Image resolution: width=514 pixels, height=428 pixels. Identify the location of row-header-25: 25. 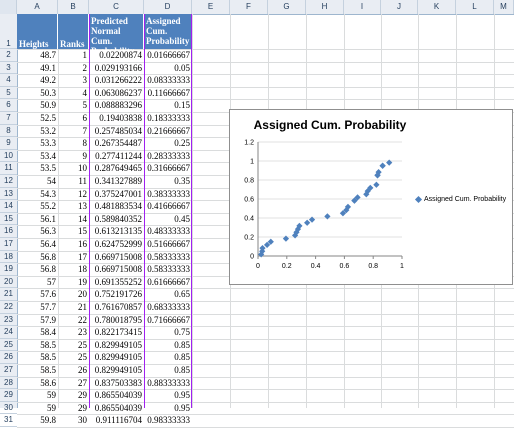
(8, 345).